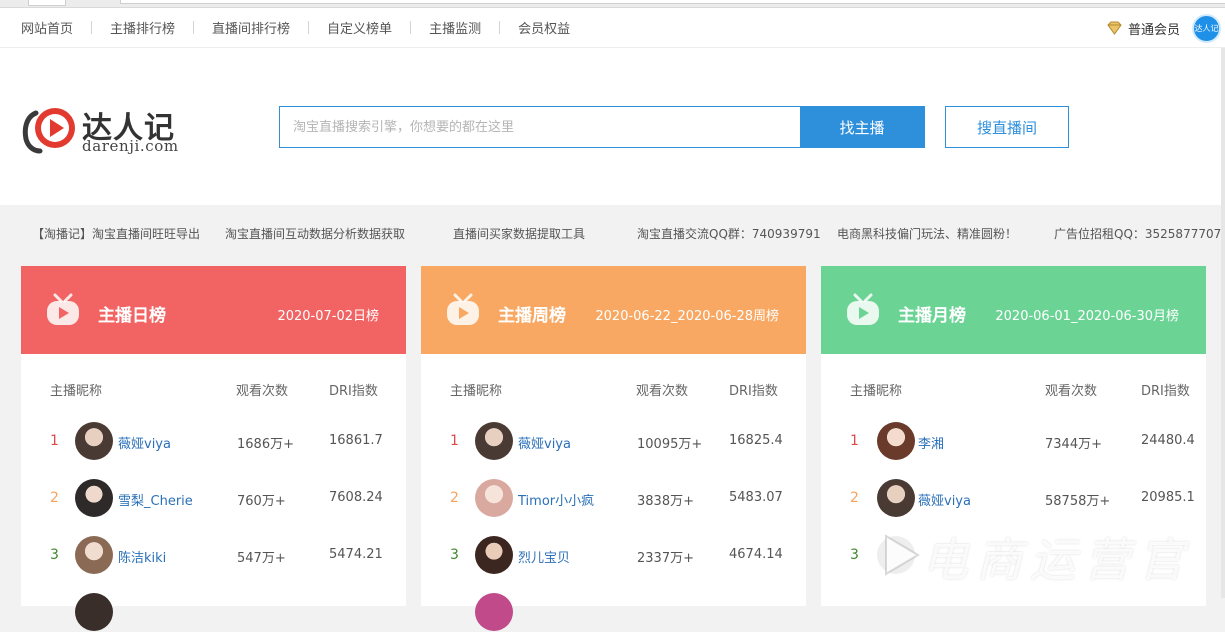 Image resolution: width=1225 pixels, height=632 pixels. Describe the element at coordinates (927, 233) in the screenshot. I see `promo-link: 电商黑科技偏门玩法、精准圆粉！` at that location.